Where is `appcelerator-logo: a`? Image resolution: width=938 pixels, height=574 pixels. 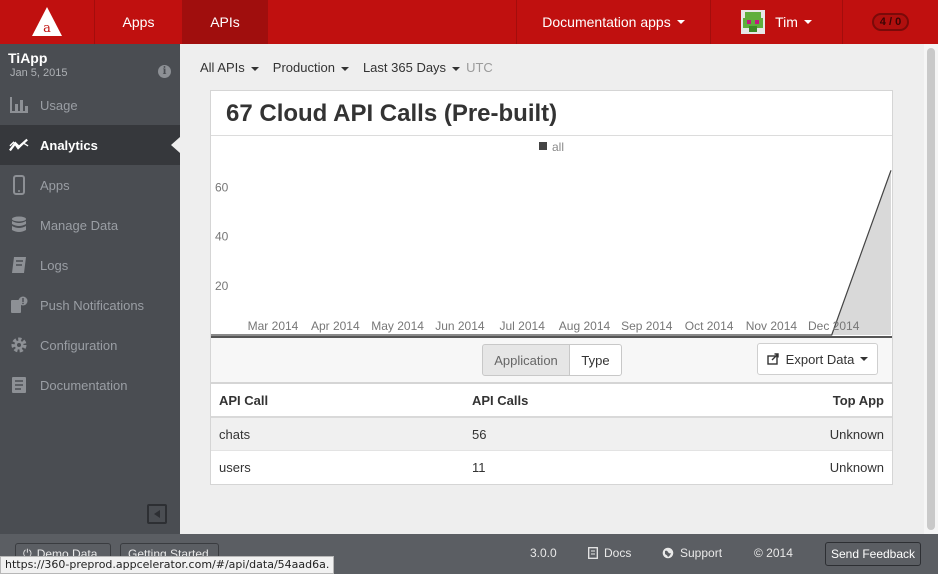
appcelerator-logo: a is located at coordinates (47, 22).